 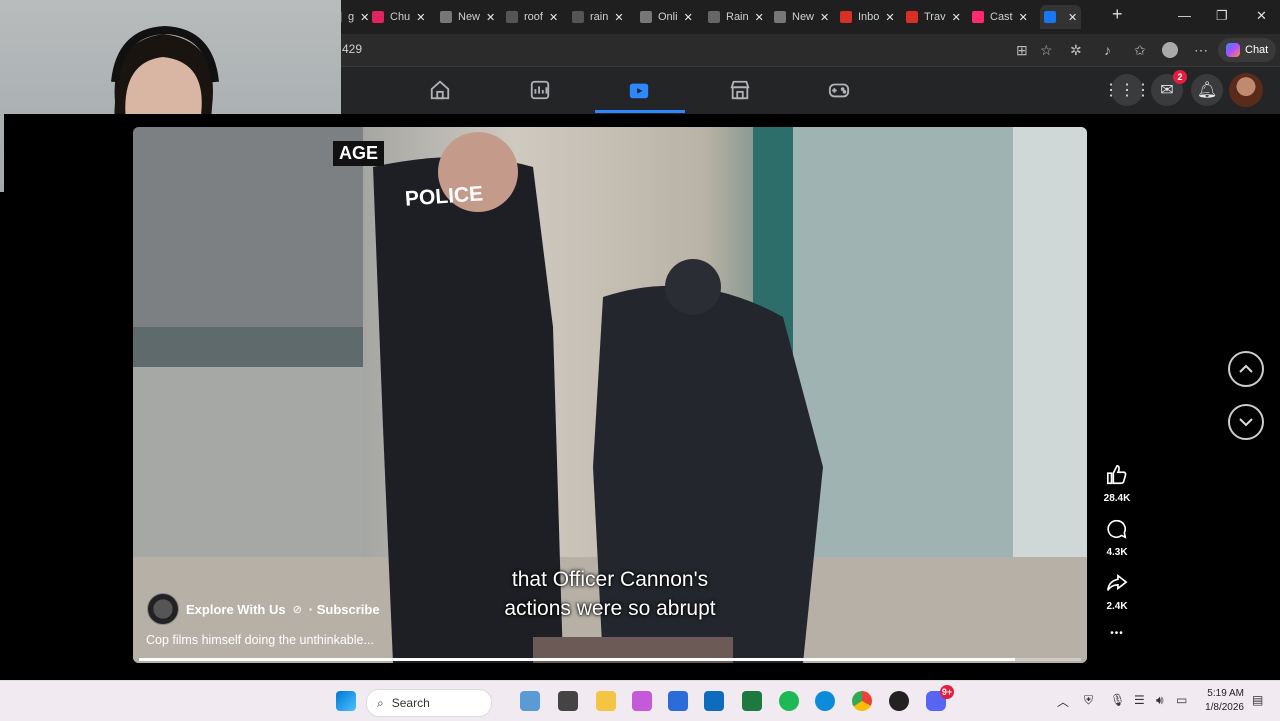 I want to click on chevron-down-icon, so click(x=1246, y=422).